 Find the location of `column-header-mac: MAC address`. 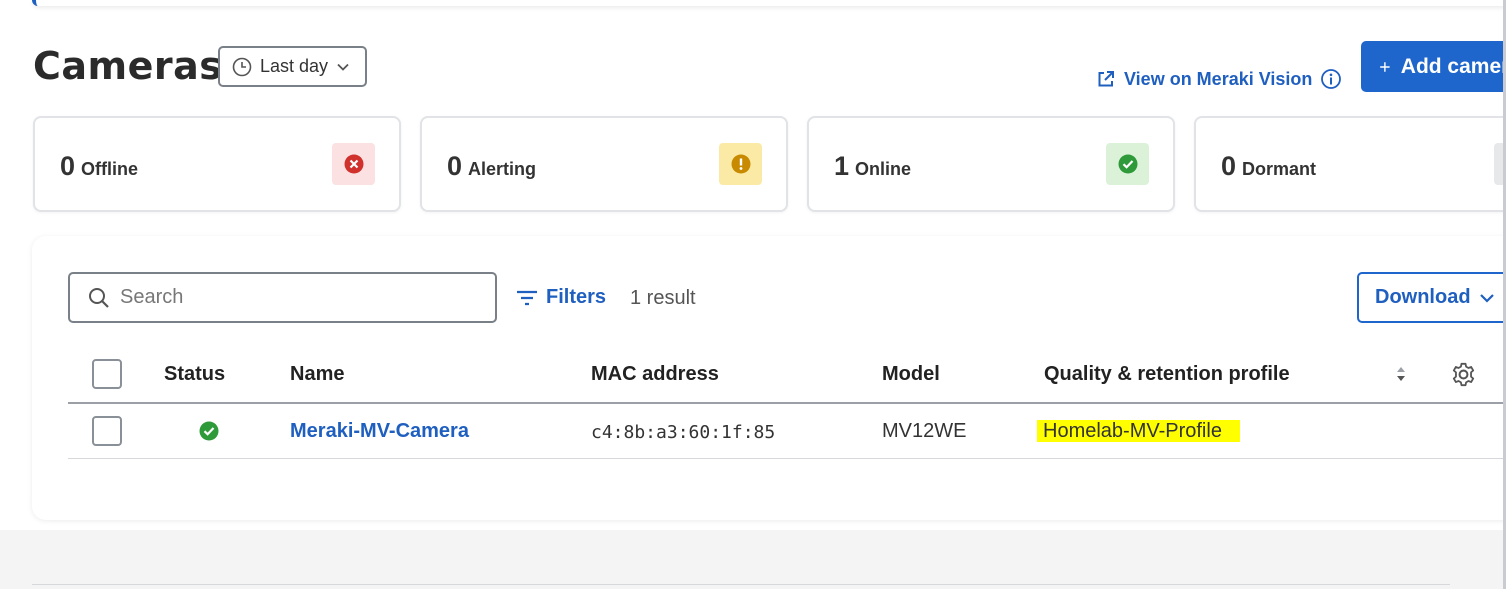

column-header-mac: MAC address is located at coordinates (655, 374).